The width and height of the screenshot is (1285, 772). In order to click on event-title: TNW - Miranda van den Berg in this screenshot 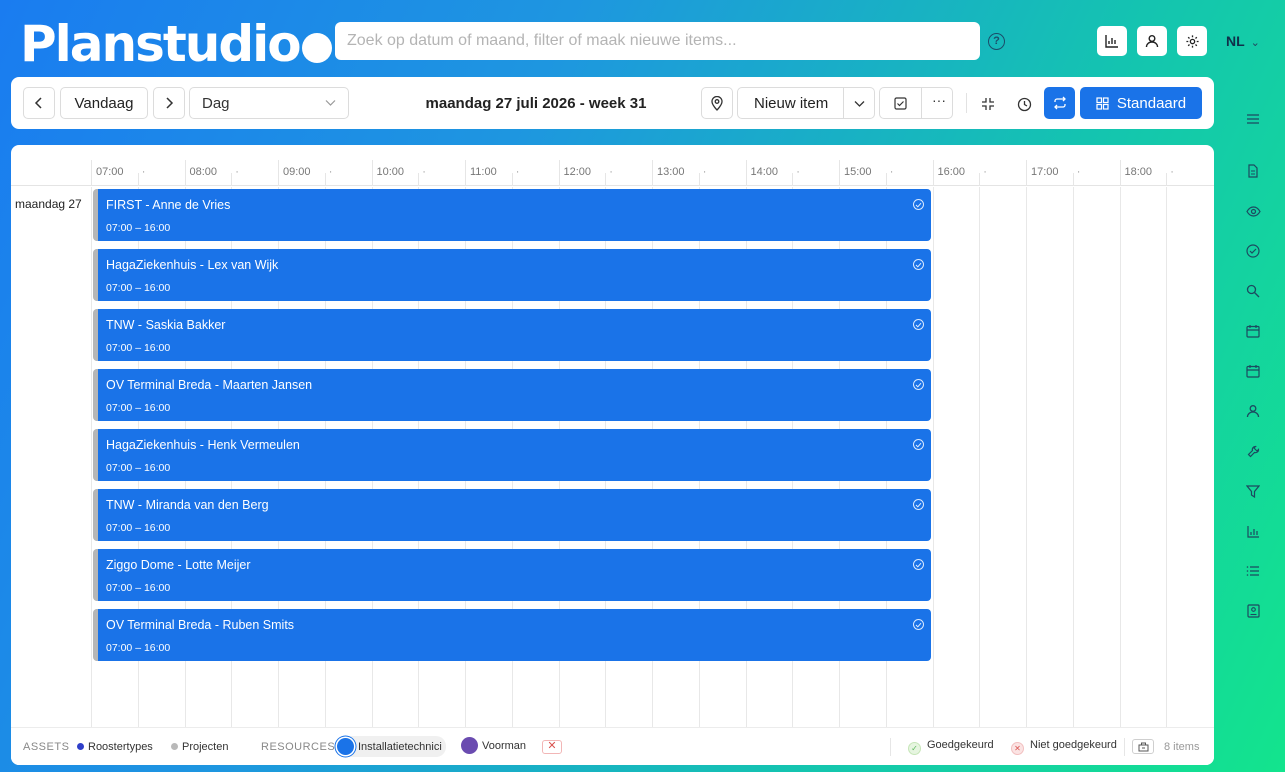, I will do `click(187, 505)`.